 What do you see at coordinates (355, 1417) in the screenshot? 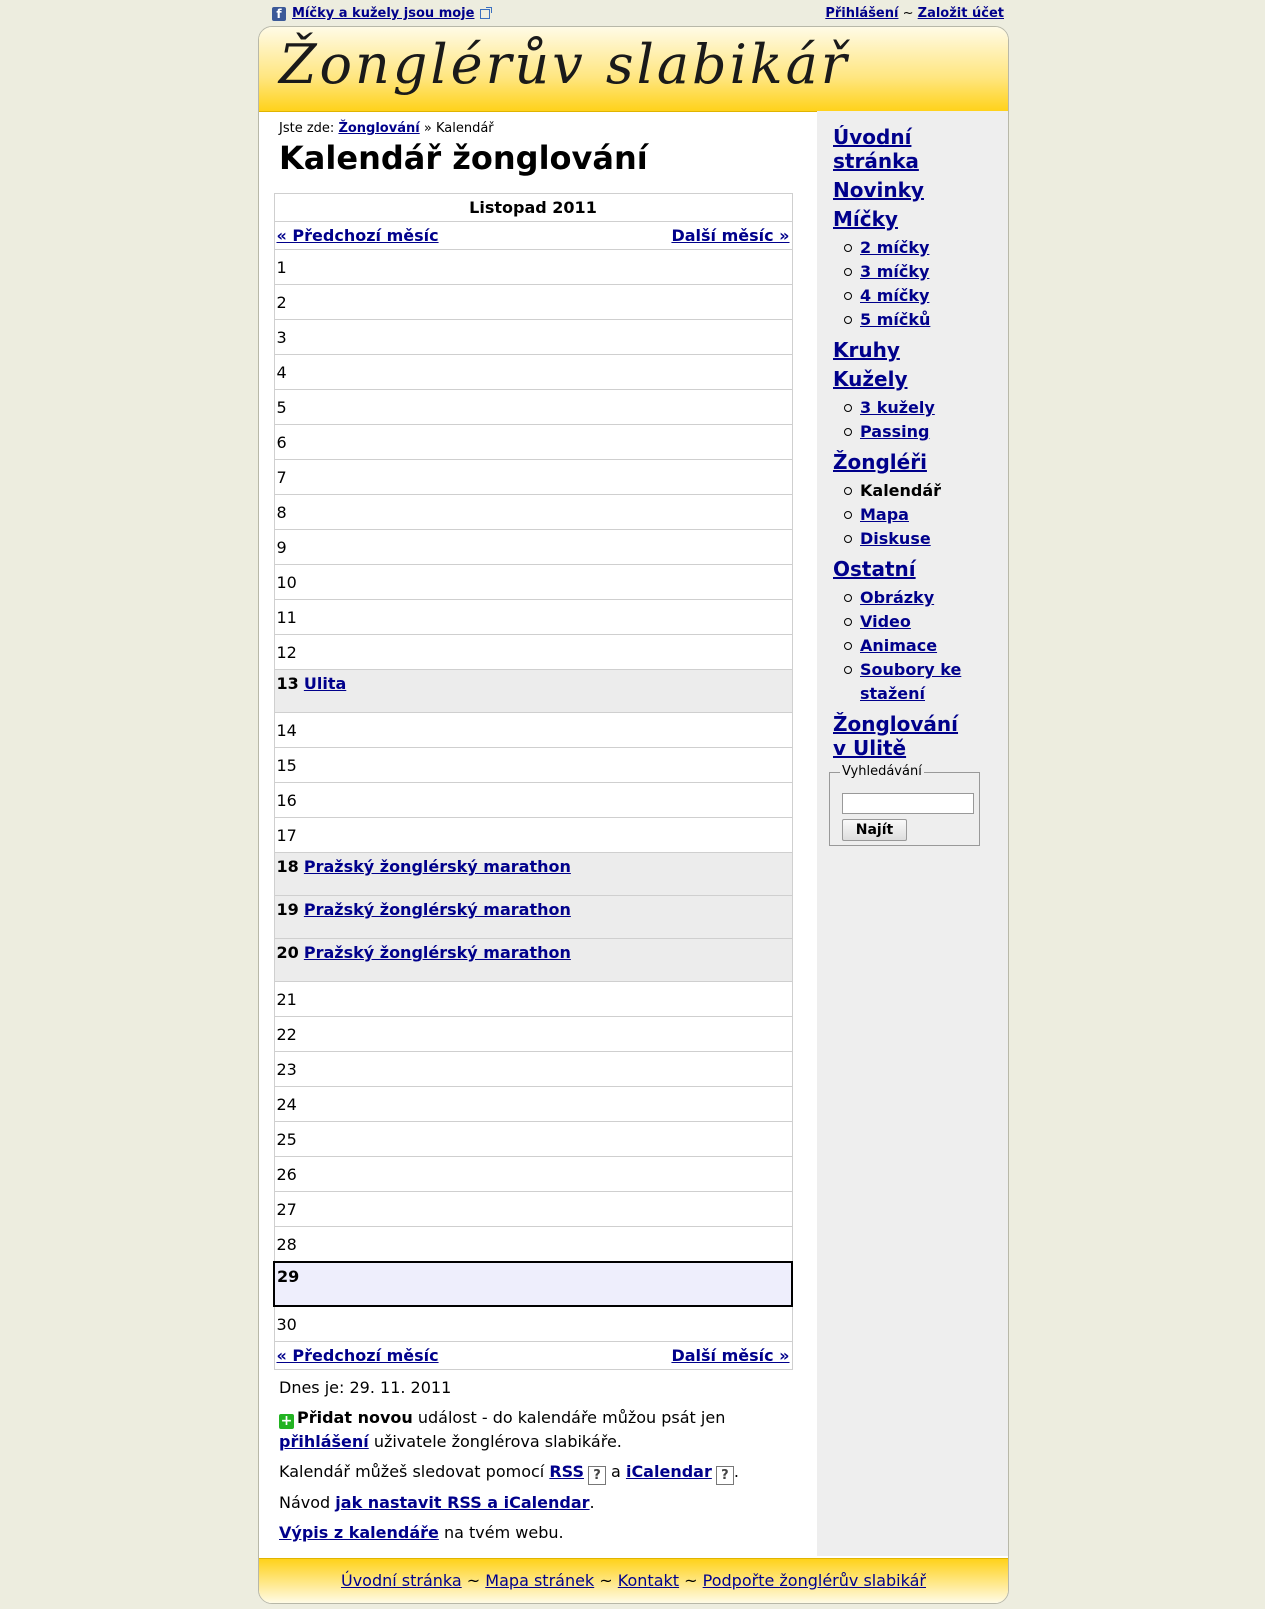
I see `add-event-link: Přidat novou` at bounding box center [355, 1417].